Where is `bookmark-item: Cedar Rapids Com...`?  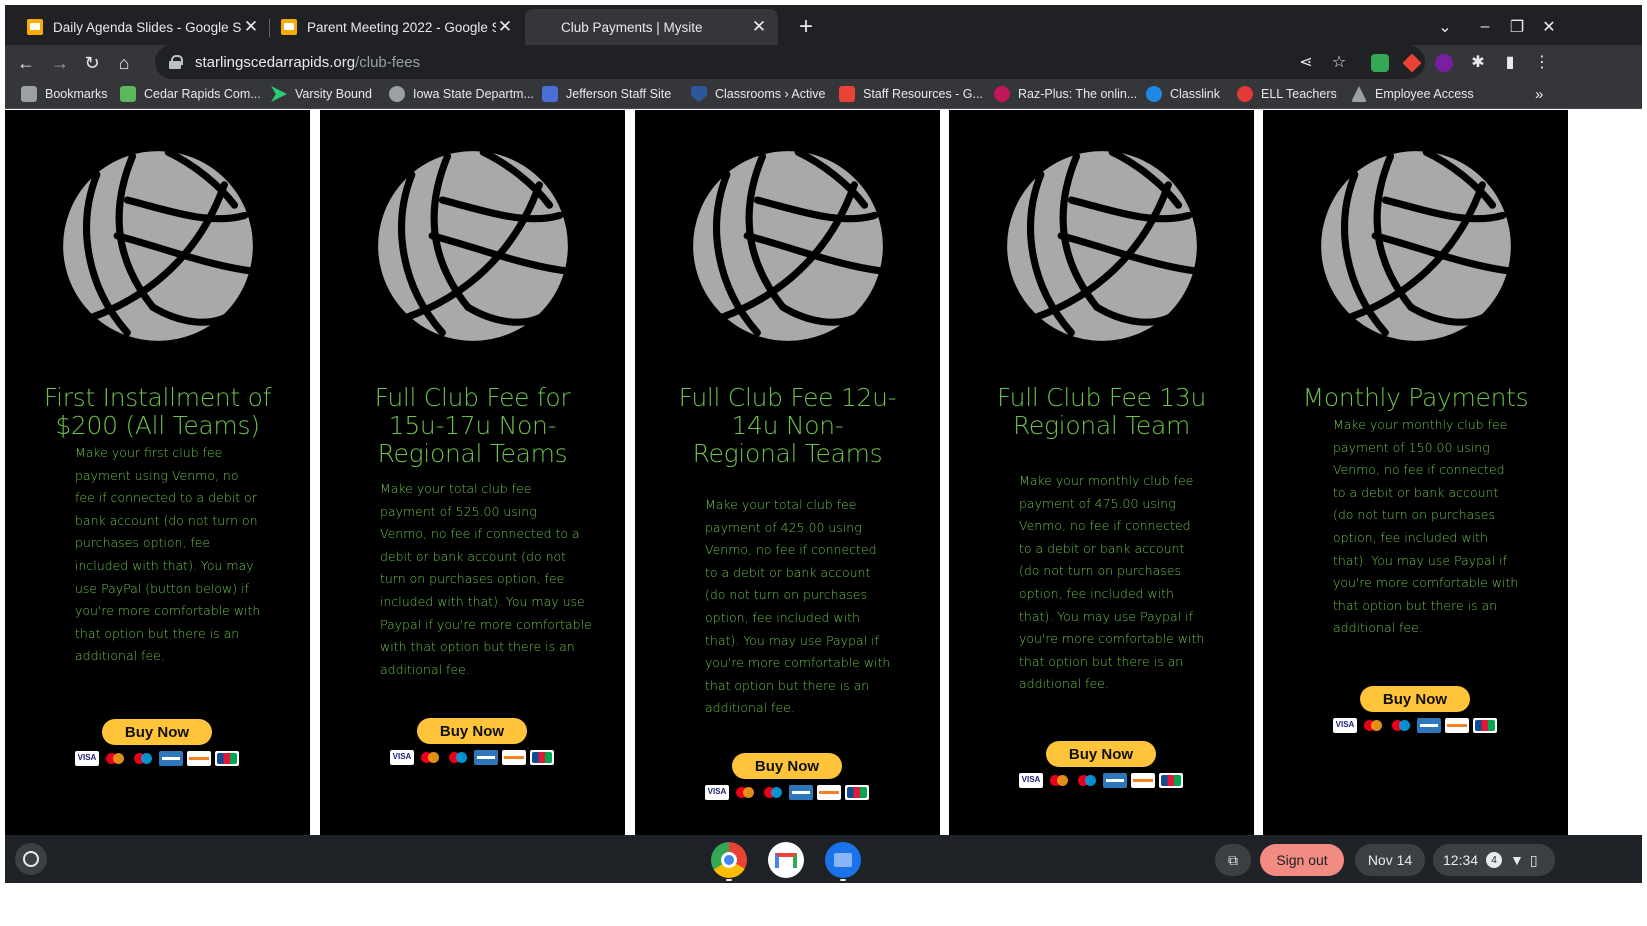 bookmark-item: Cedar Rapids Com... is located at coordinates (190, 94).